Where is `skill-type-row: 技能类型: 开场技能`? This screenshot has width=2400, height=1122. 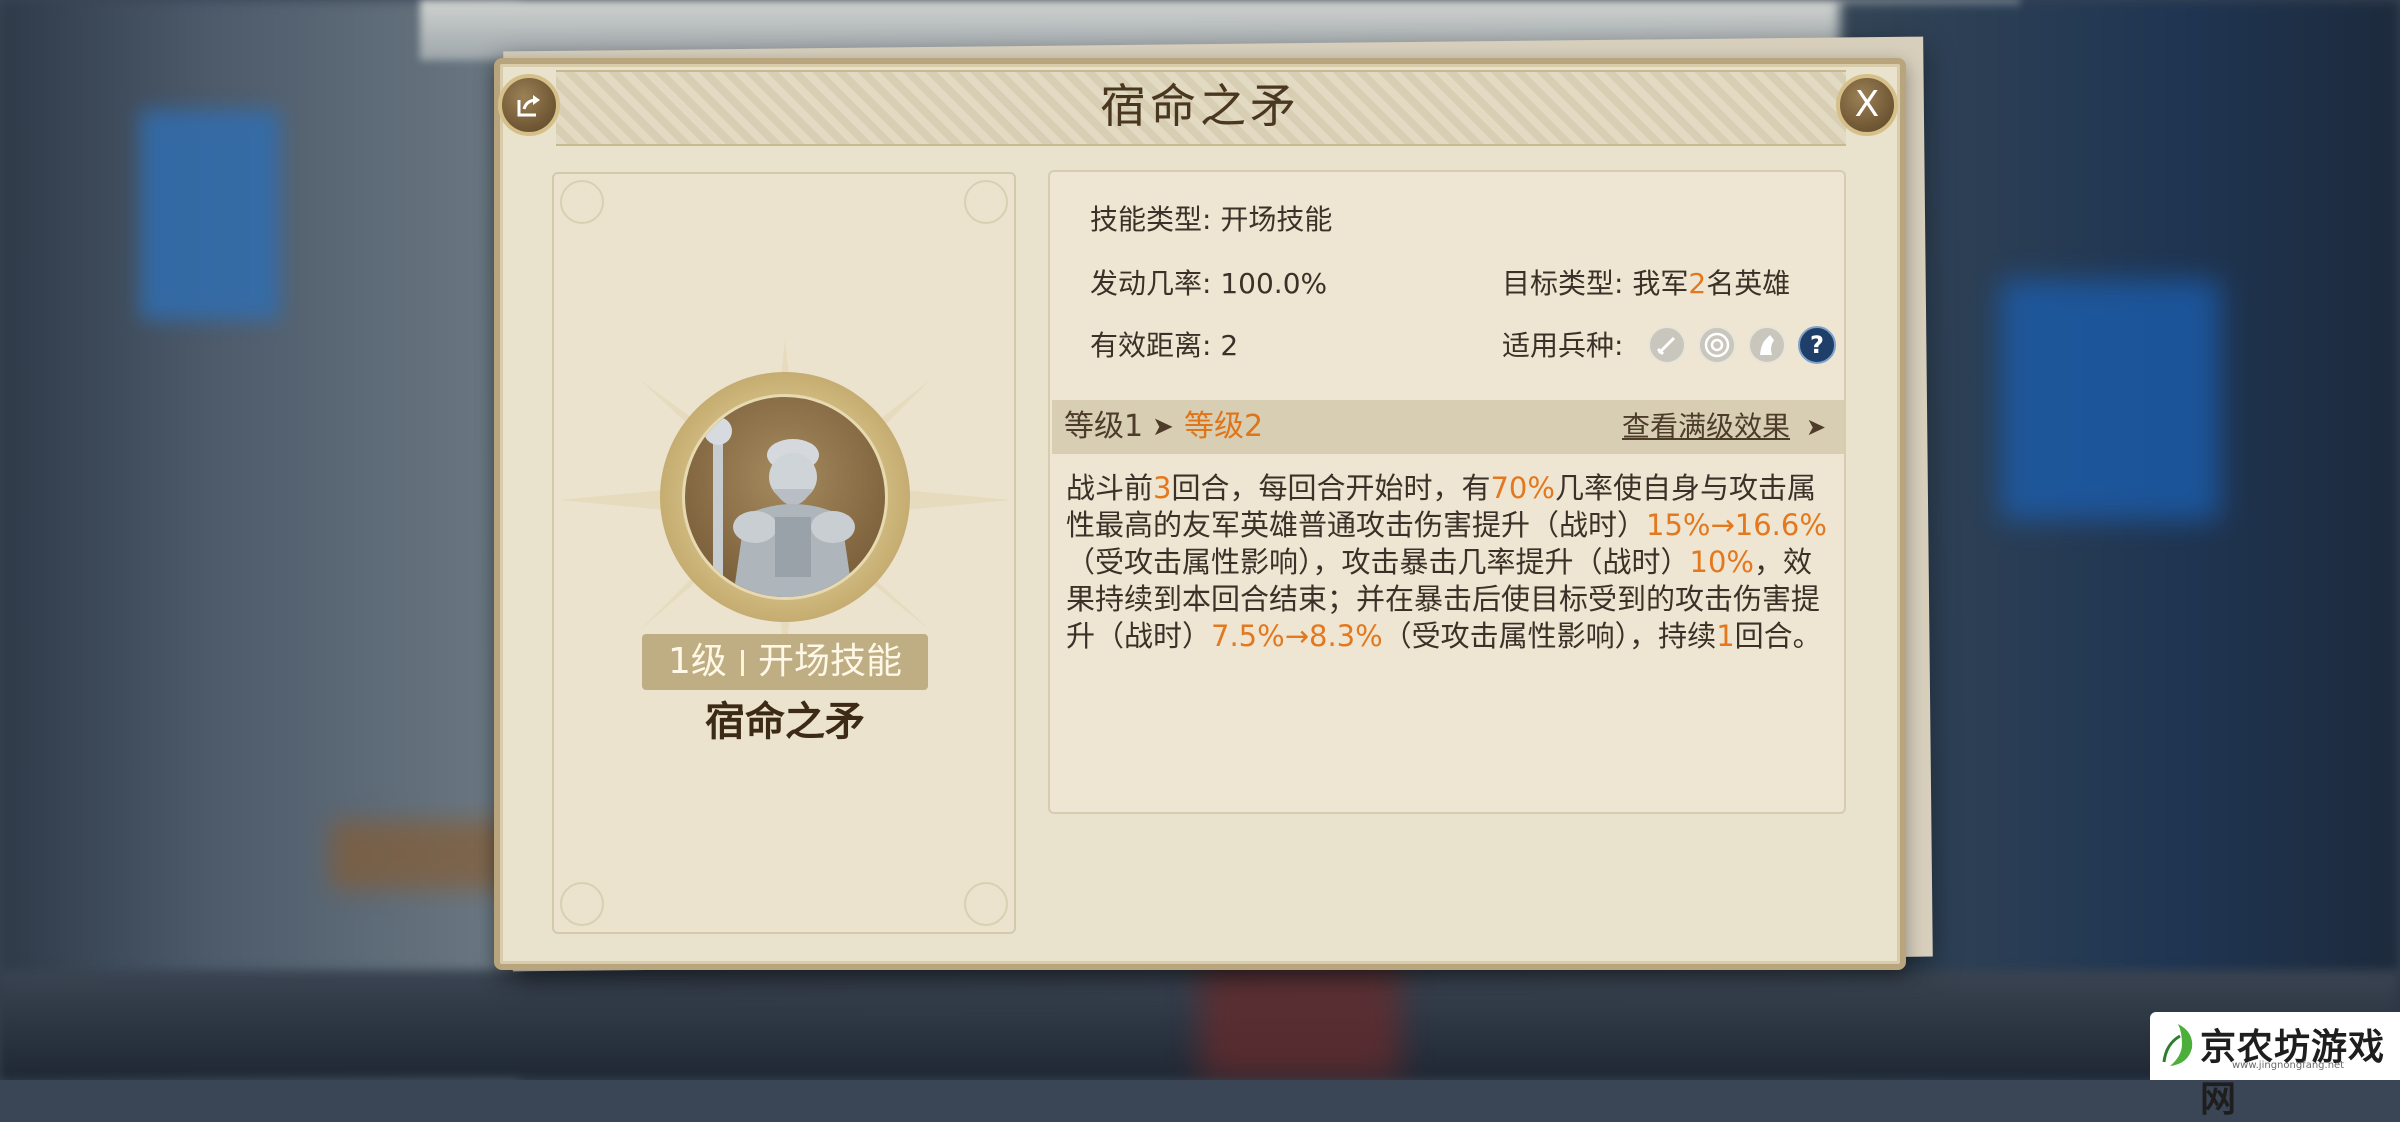
skill-type-row: 技能类型: 开场技能 is located at coordinates (1211, 220).